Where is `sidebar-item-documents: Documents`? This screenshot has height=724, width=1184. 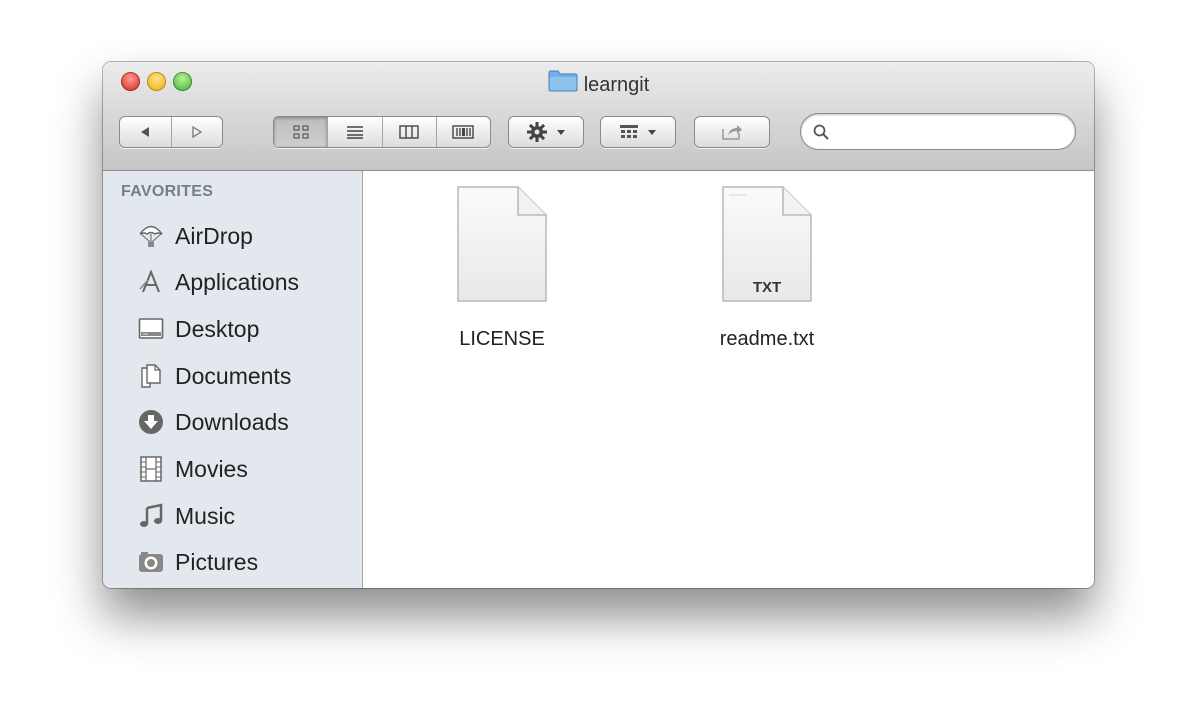
sidebar-item-documents: Documents is located at coordinates (214, 376).